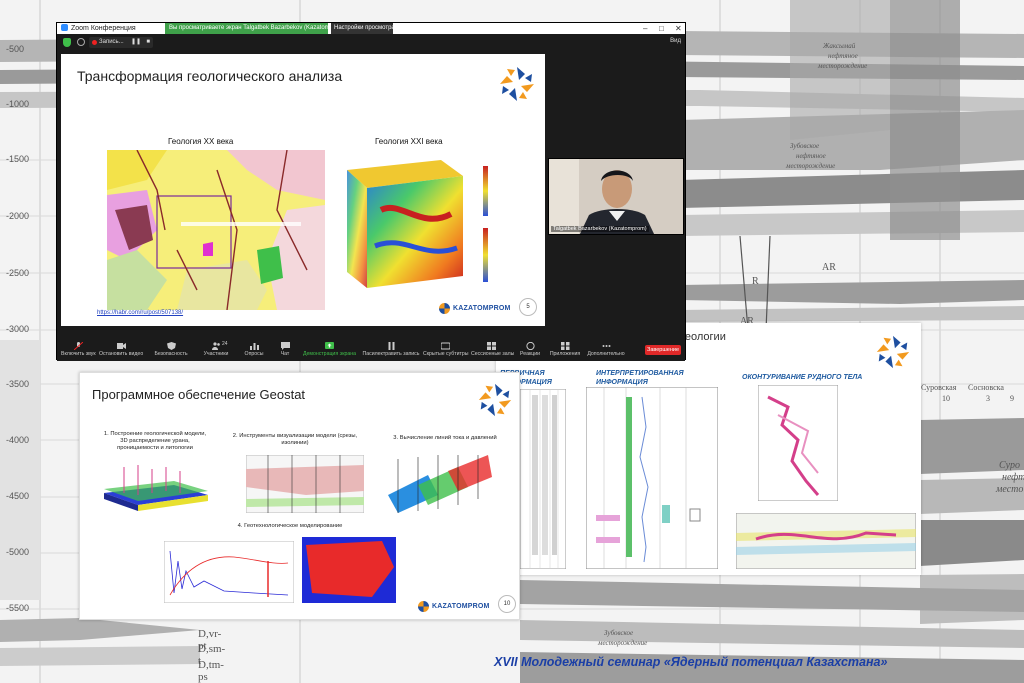 The width and height of the screenshot is (1024, 683). Describe the element at coordinates (18, 273) in the screenshot. I see `depth-label: -2500` at that location.